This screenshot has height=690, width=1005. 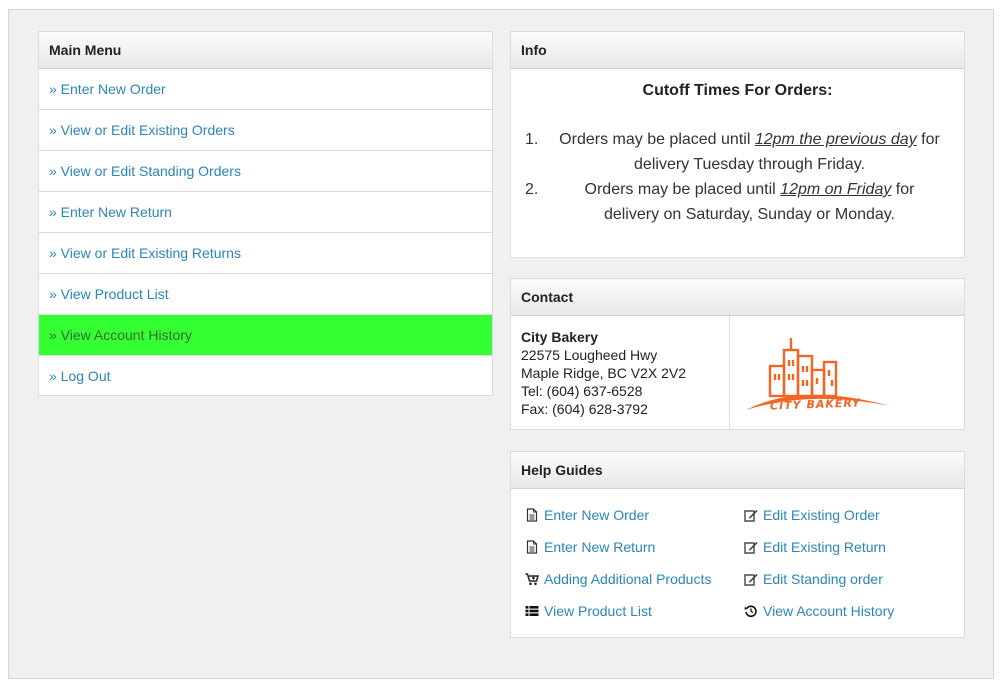 I want to click on cart-plus-icon, so click(x=532, y=579).